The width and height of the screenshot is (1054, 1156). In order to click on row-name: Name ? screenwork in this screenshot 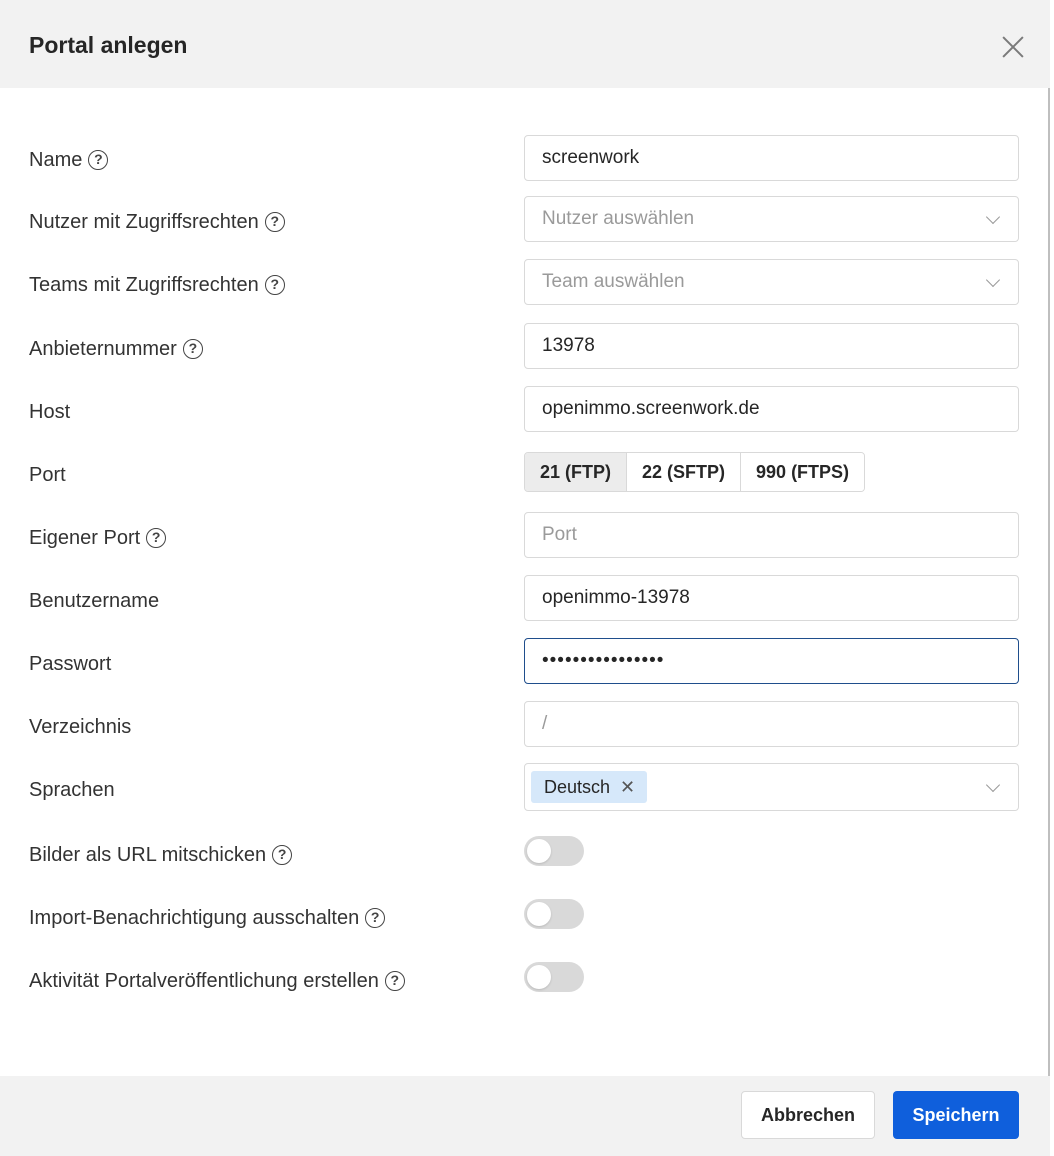, I will do `click(525, 160)`.